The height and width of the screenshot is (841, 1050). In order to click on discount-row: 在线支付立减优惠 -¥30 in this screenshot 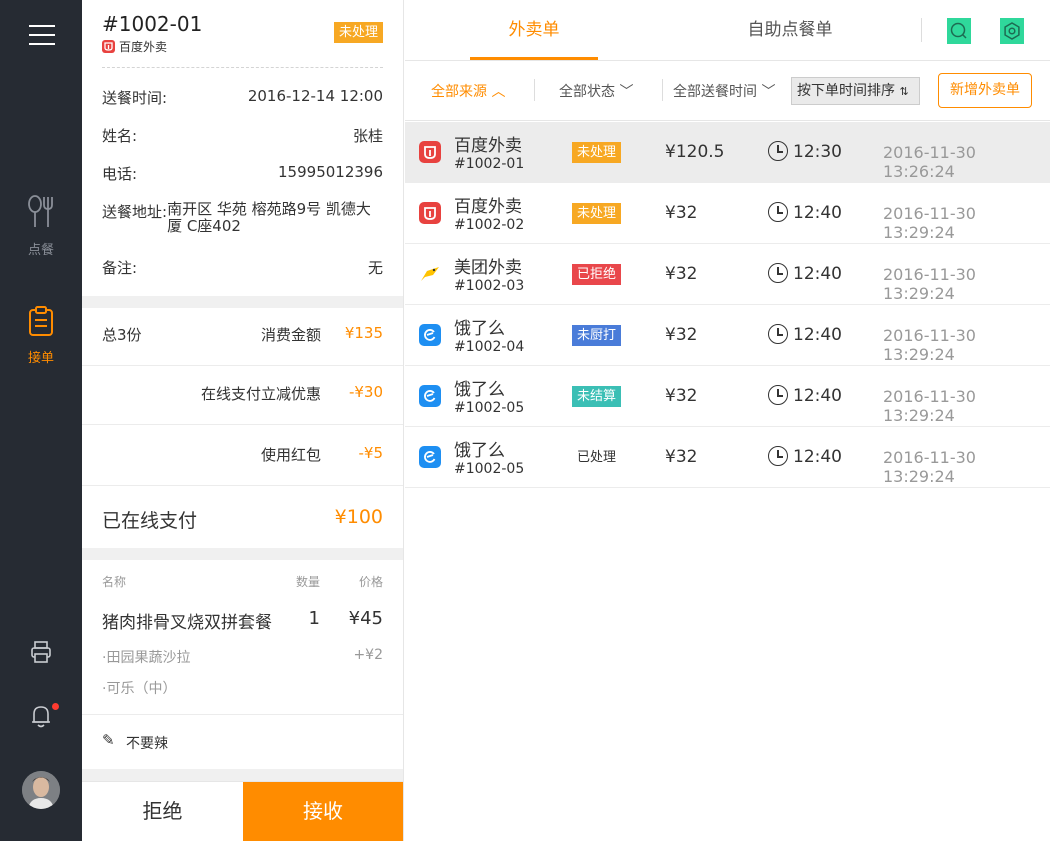, I will do `click(242, 394)`.